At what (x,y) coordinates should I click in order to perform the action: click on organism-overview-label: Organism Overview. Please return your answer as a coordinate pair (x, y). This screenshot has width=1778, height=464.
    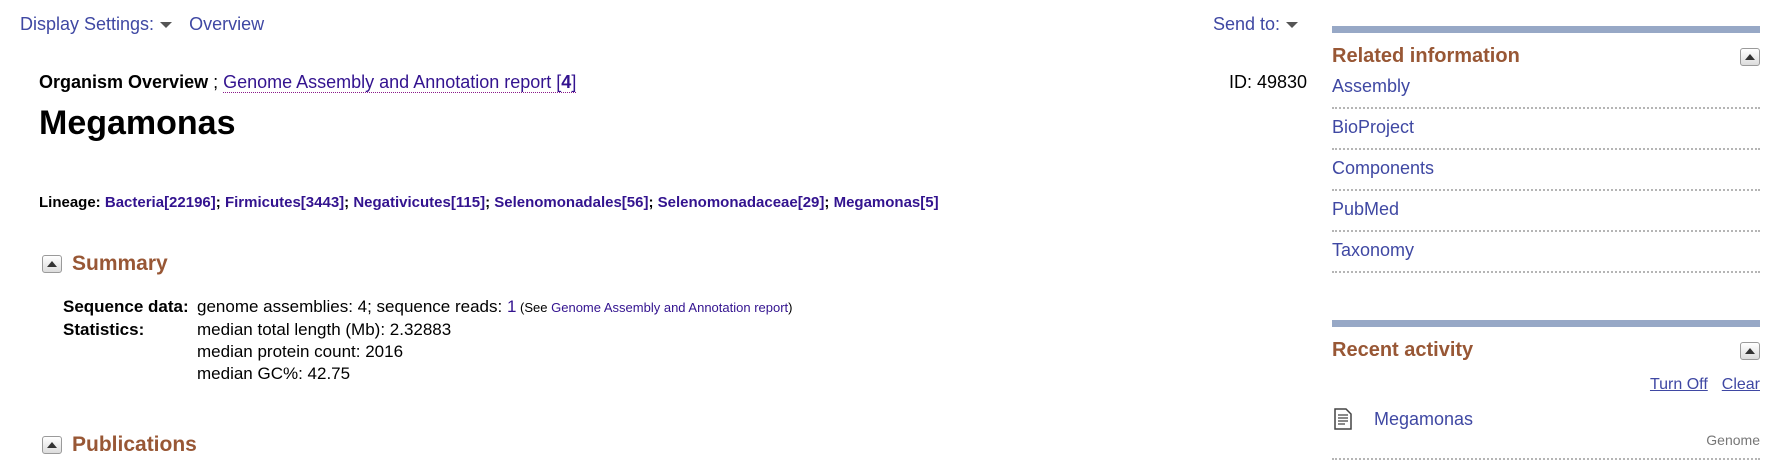
    Looking at the image, I should click on (124, 82).